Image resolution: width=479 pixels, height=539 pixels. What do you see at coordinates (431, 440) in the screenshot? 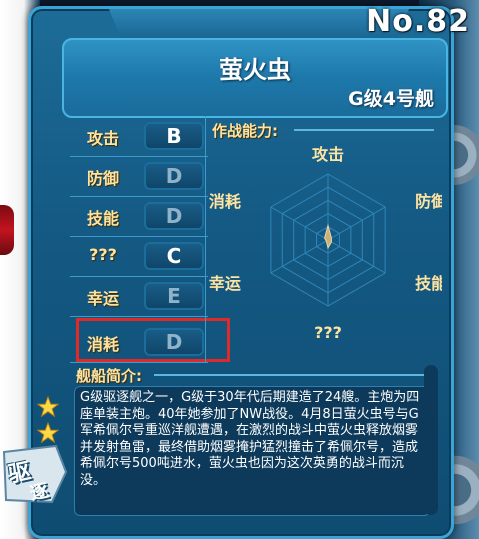
I see `scroll-strip` at bounding box center [431, 440].